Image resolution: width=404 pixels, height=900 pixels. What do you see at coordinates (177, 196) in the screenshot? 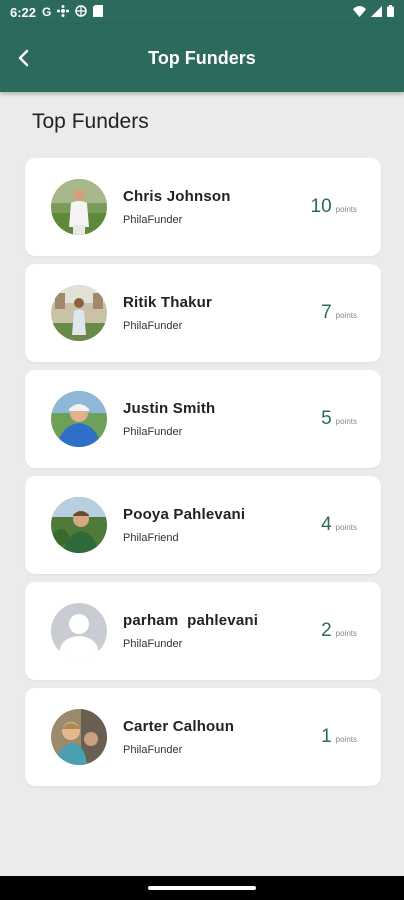
I see `funder-name: Chris Johnson` at bounding box center [177, 196].